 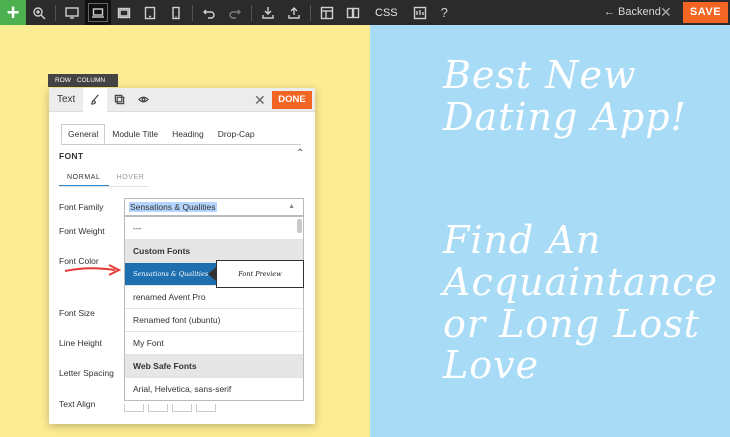 What do you see at coordinates (119, 100) in the screenshot?
I see `copy-icon` at bounding box center [119, 100].